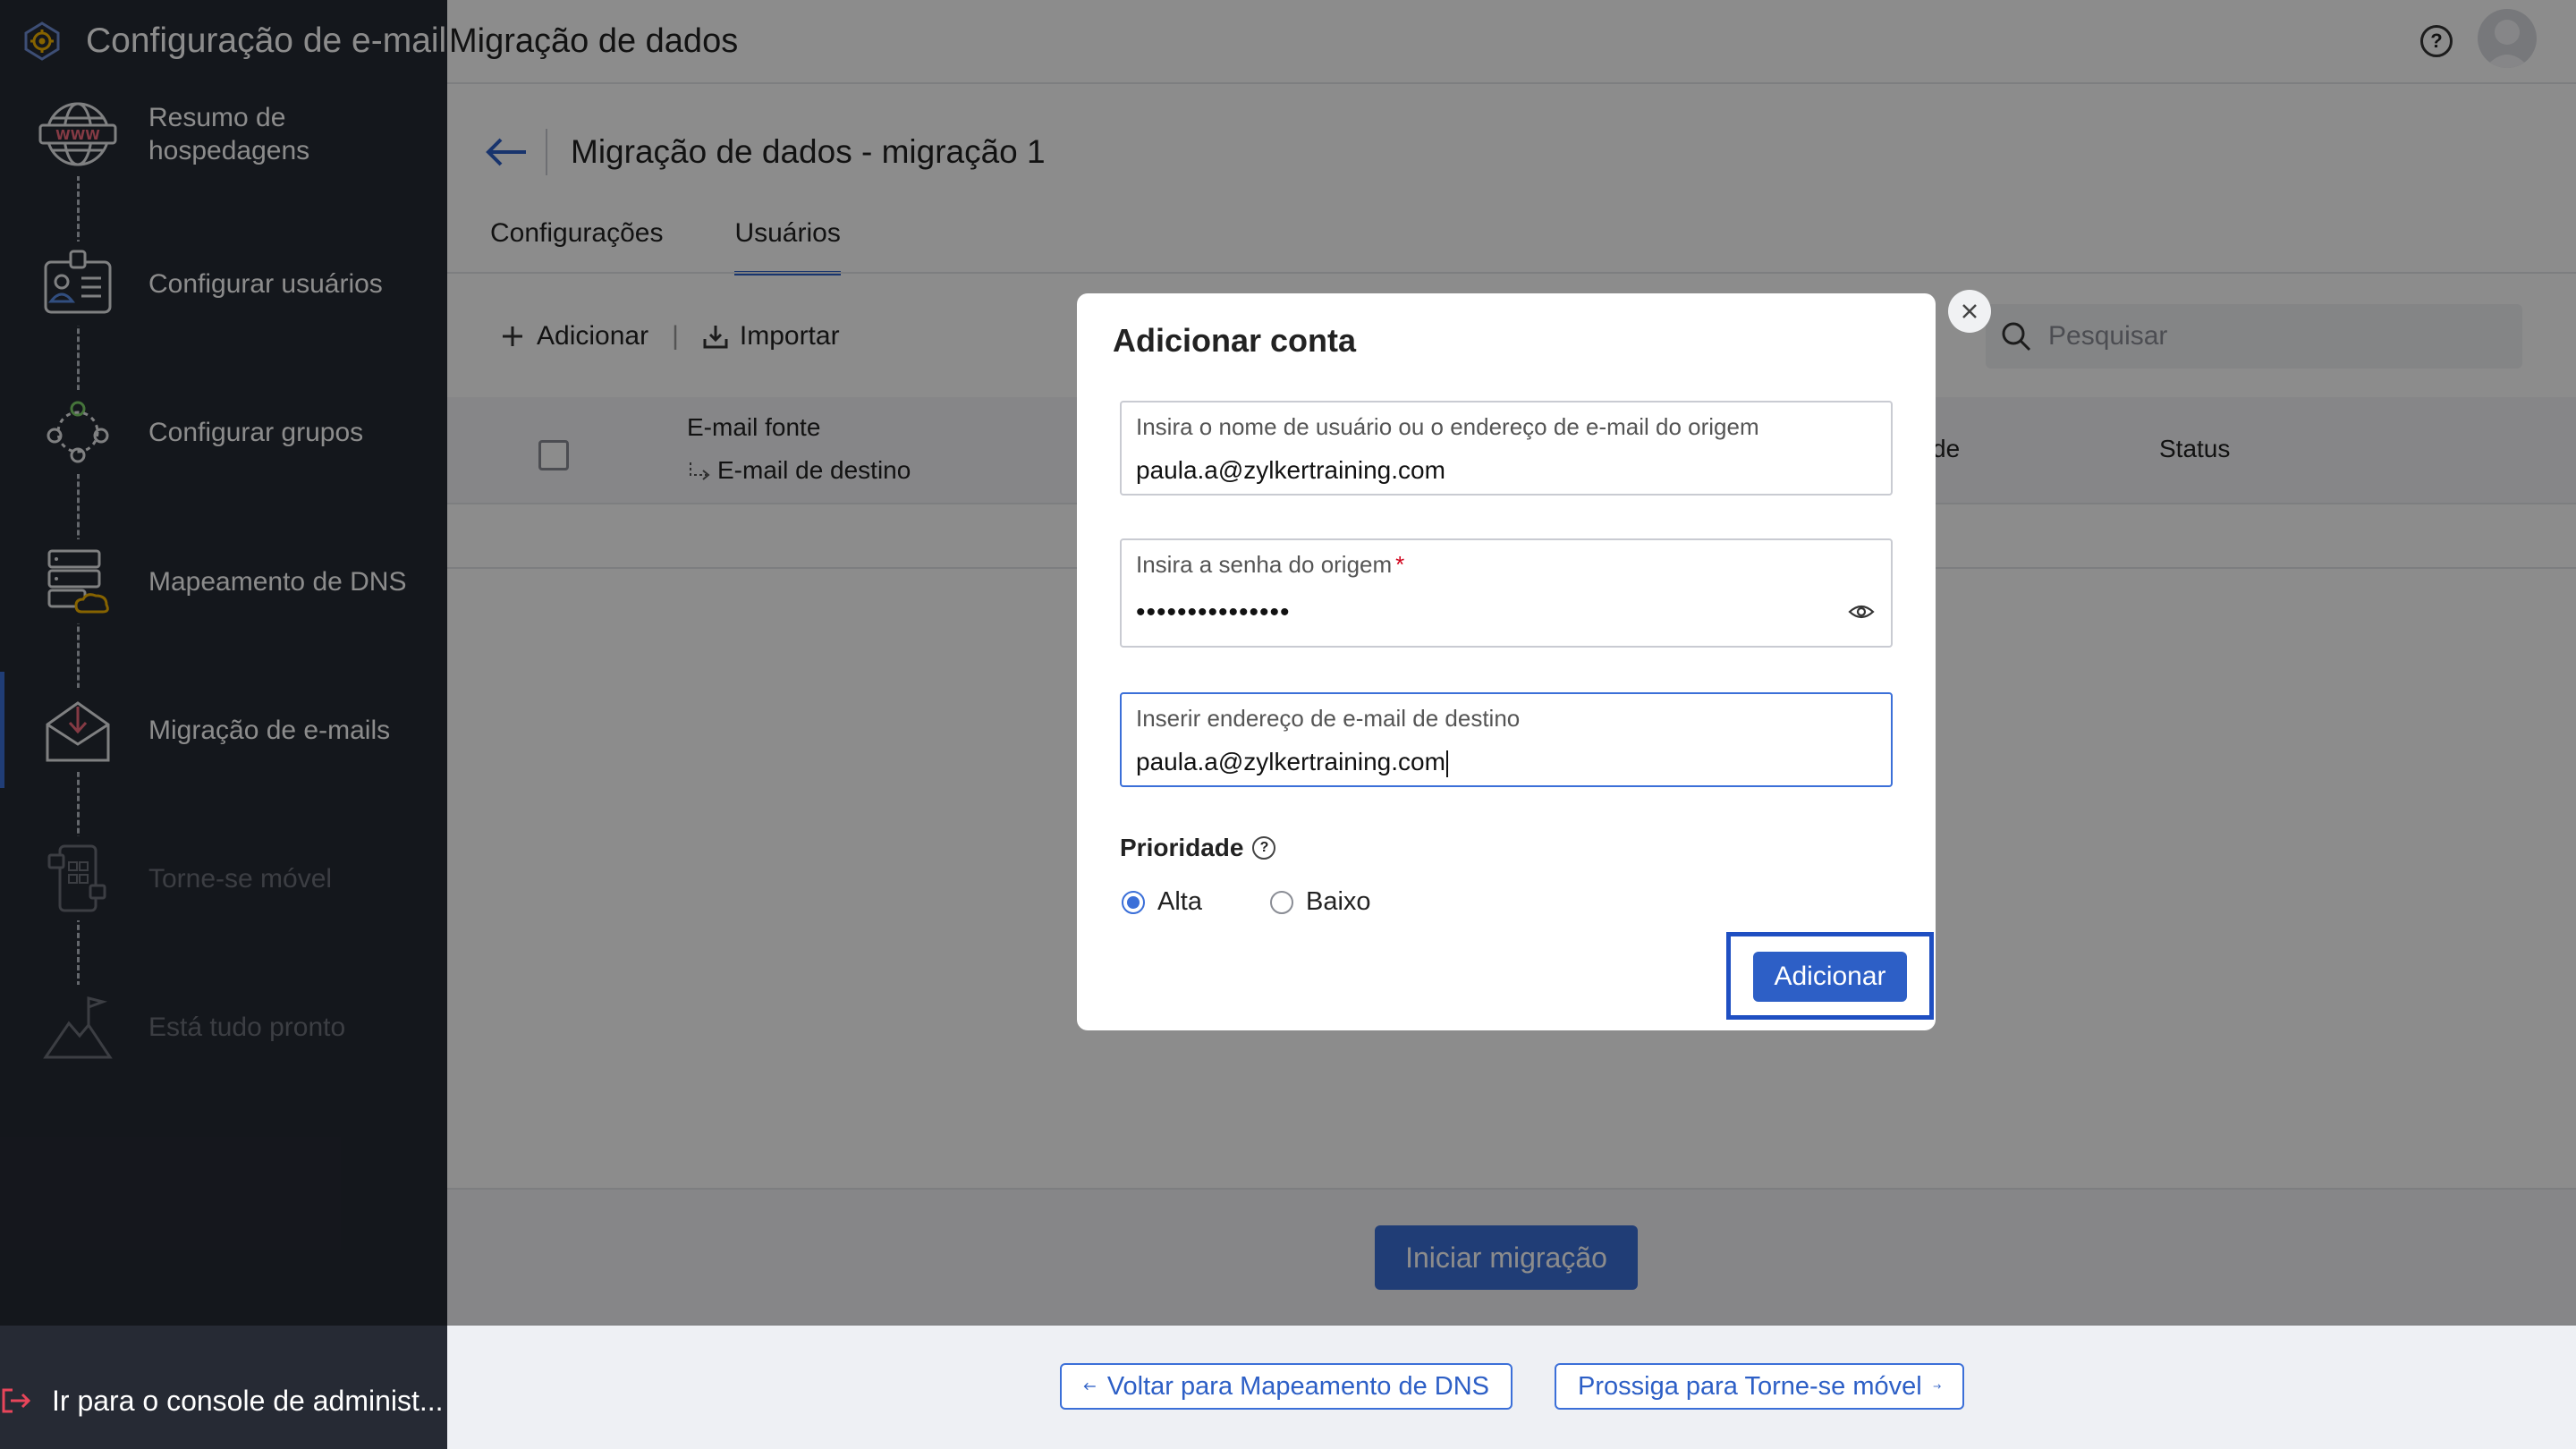  I want to click on close-icon, so click(1969, 311).